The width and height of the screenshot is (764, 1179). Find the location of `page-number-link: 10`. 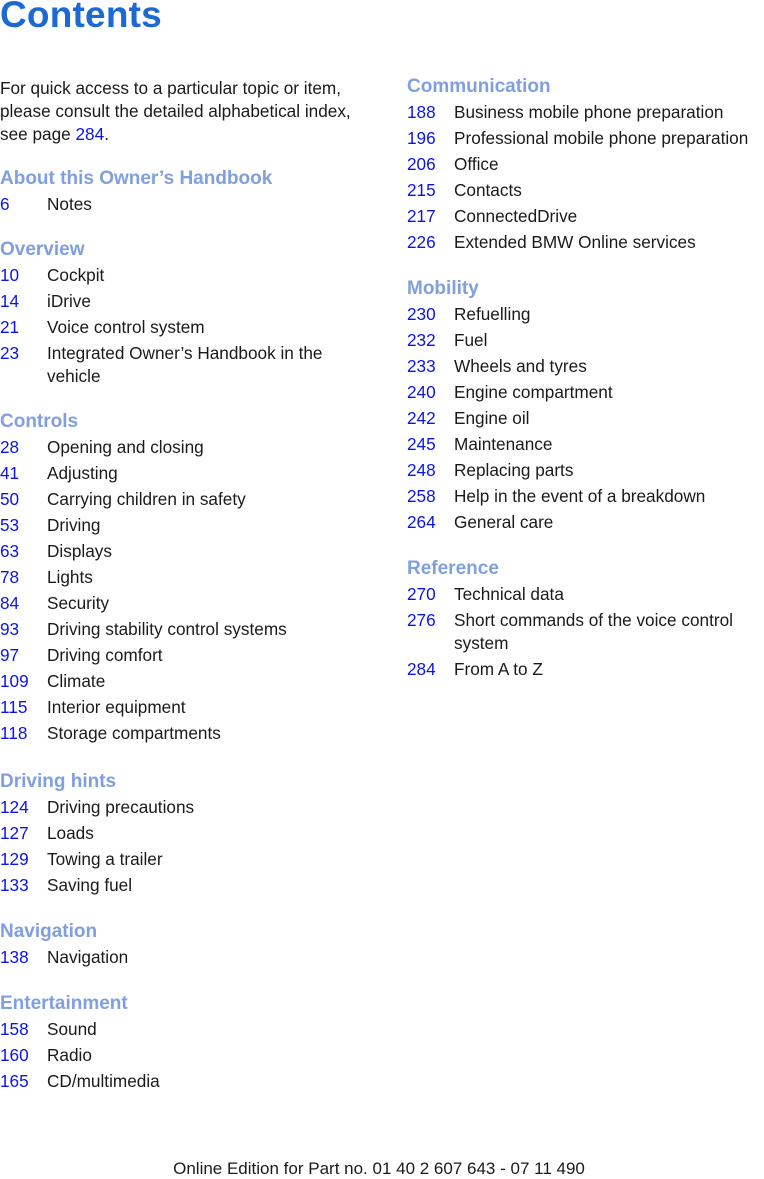

page-number-link: 10 is located at coordinates (23, 275).